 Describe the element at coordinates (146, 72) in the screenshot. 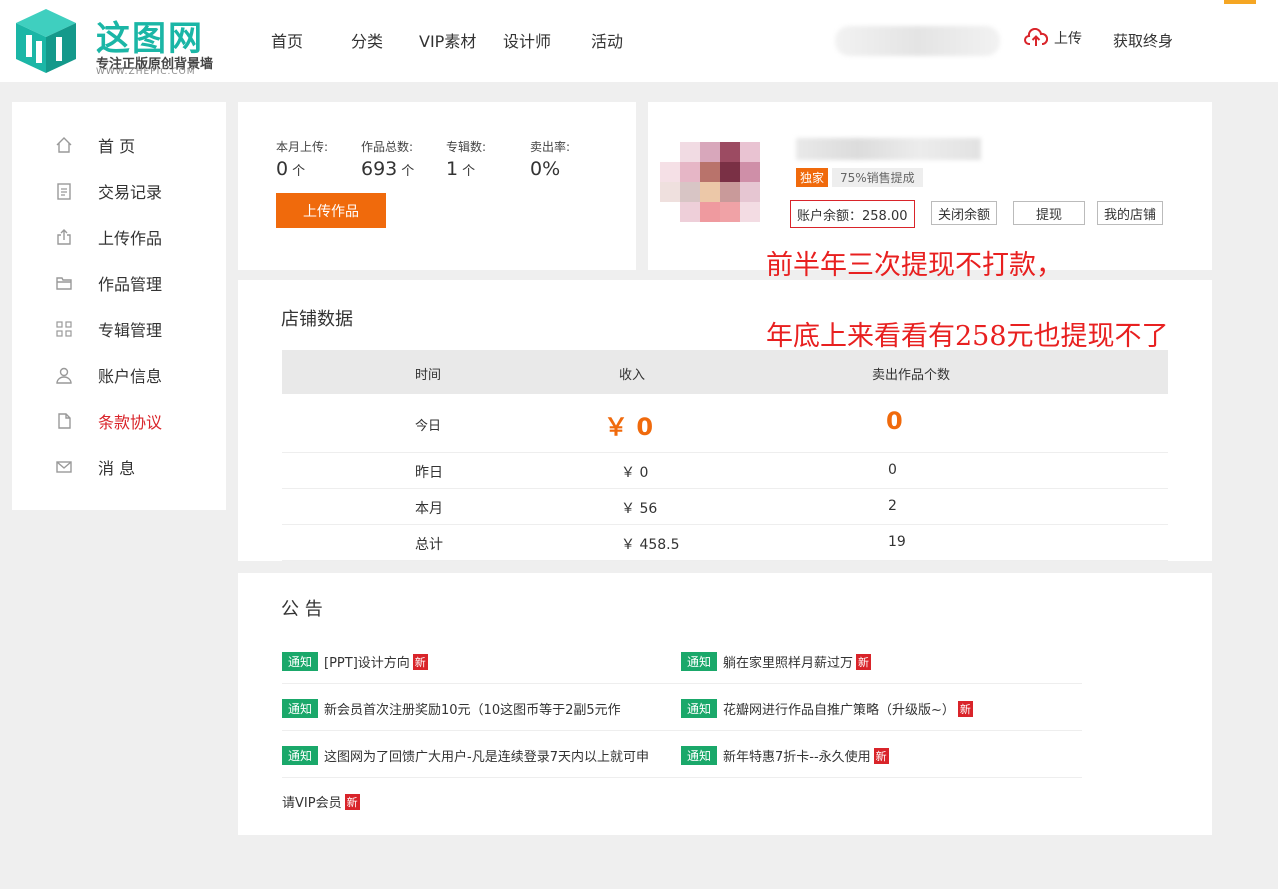

I see `logo-url: WWW.ZHEPIC.COM` at that location.